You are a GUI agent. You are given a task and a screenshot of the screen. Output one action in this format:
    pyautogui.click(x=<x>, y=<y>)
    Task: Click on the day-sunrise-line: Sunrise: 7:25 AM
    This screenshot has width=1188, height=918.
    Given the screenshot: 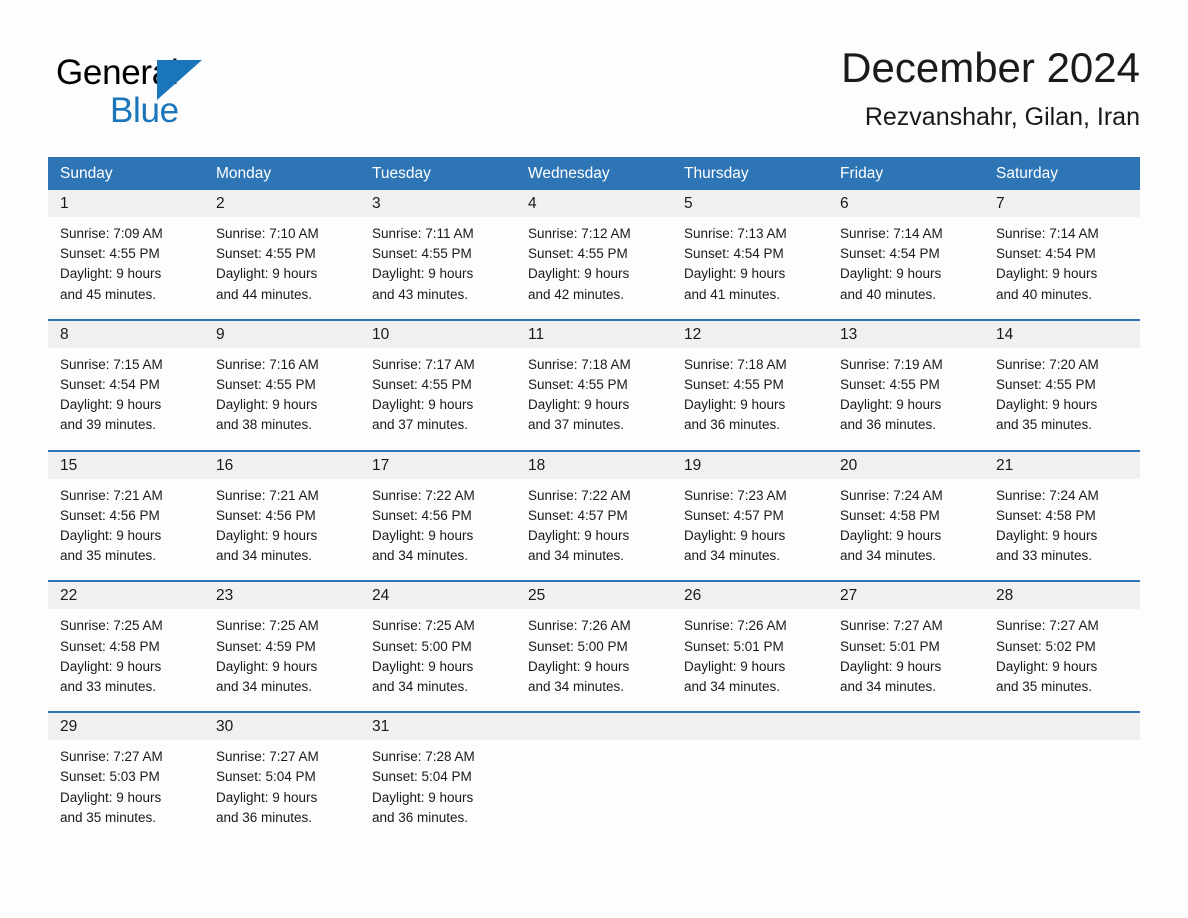 What is the action you would take?
    pyautogui.click(x=267, y=626)
    